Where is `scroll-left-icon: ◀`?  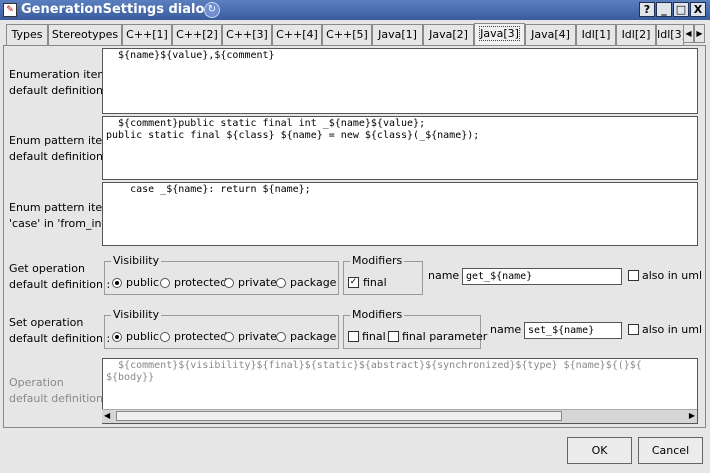 scroll-left-icon: ◀ is located at coordinates (107, 415).